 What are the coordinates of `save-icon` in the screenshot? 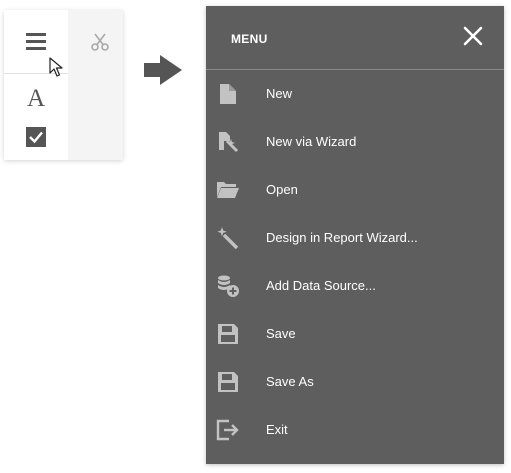 It's located at (228, 334).